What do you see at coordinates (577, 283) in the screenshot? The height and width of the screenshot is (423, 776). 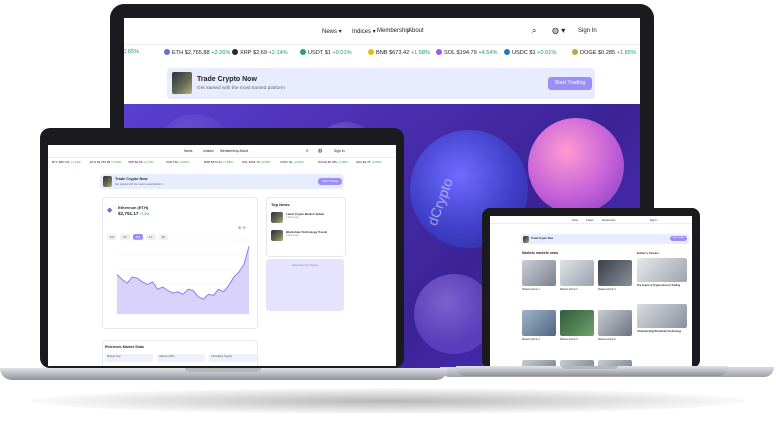 I see `article-card: Markets Article 2` at bounding box center [577, 283].